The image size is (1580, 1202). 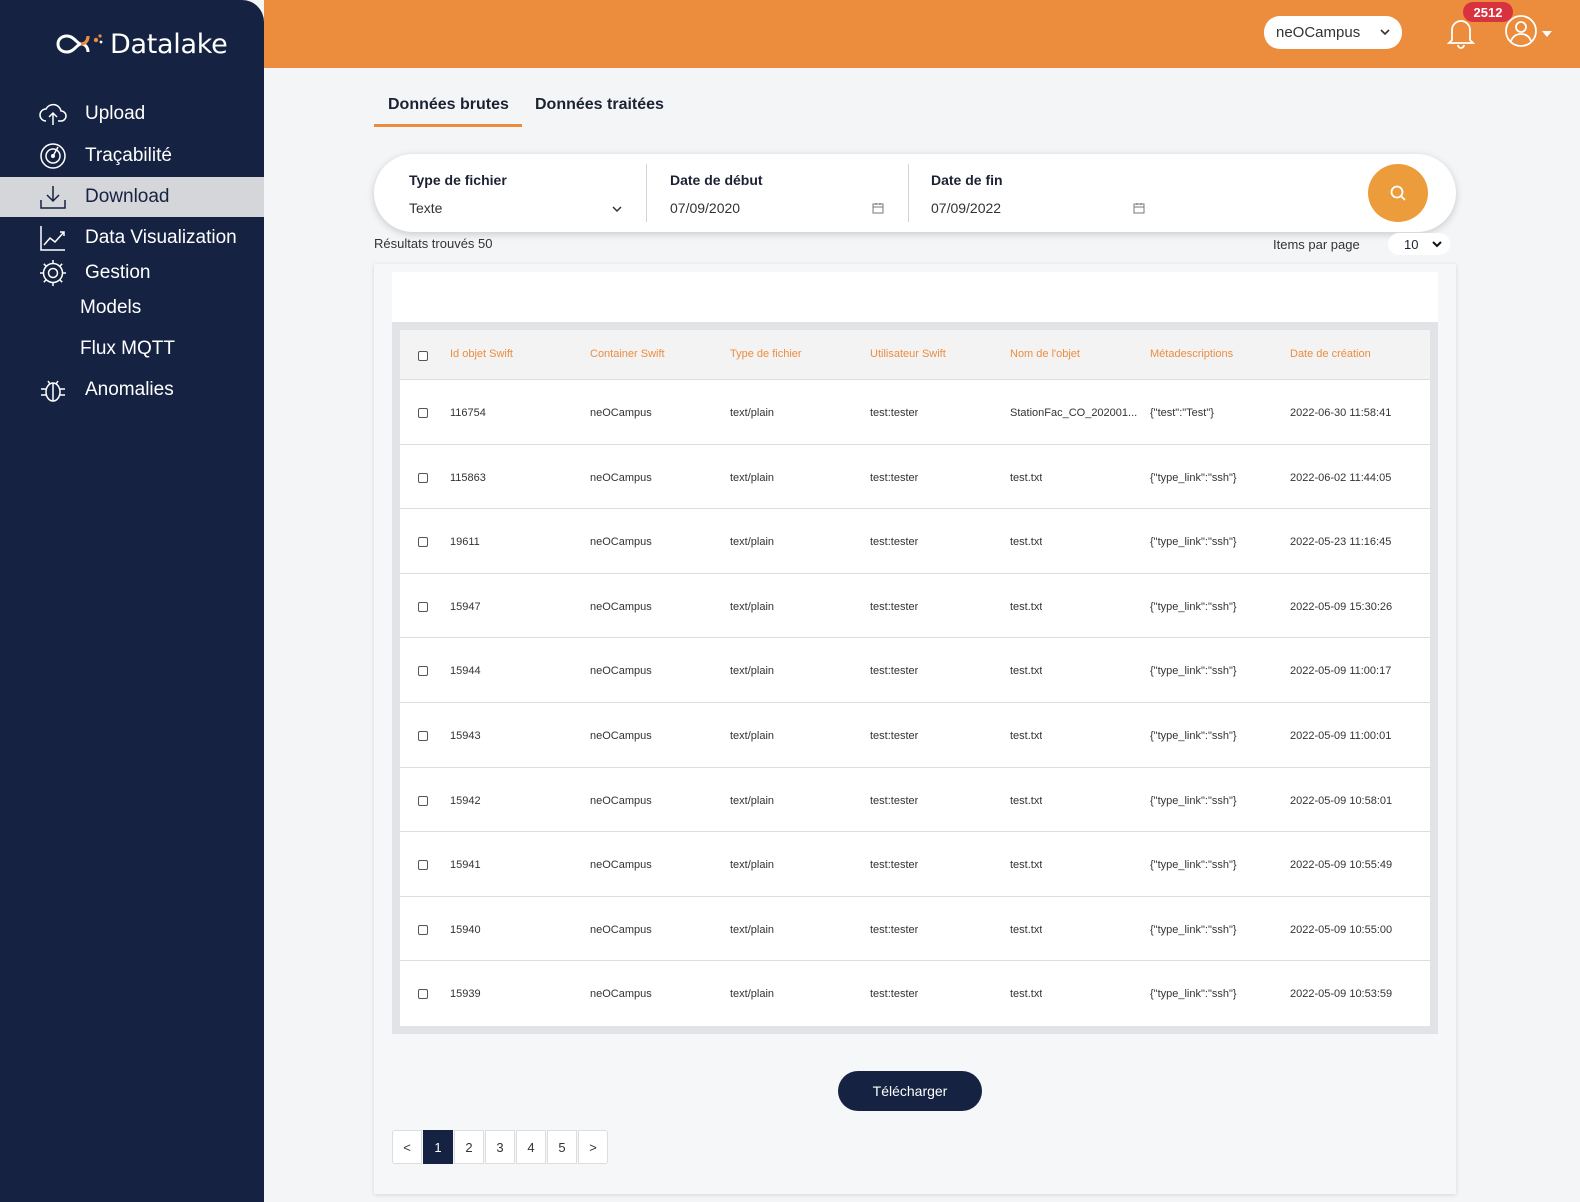 I want to click on column-header-file-type: Type de fichier, so click(x=766, y=354).